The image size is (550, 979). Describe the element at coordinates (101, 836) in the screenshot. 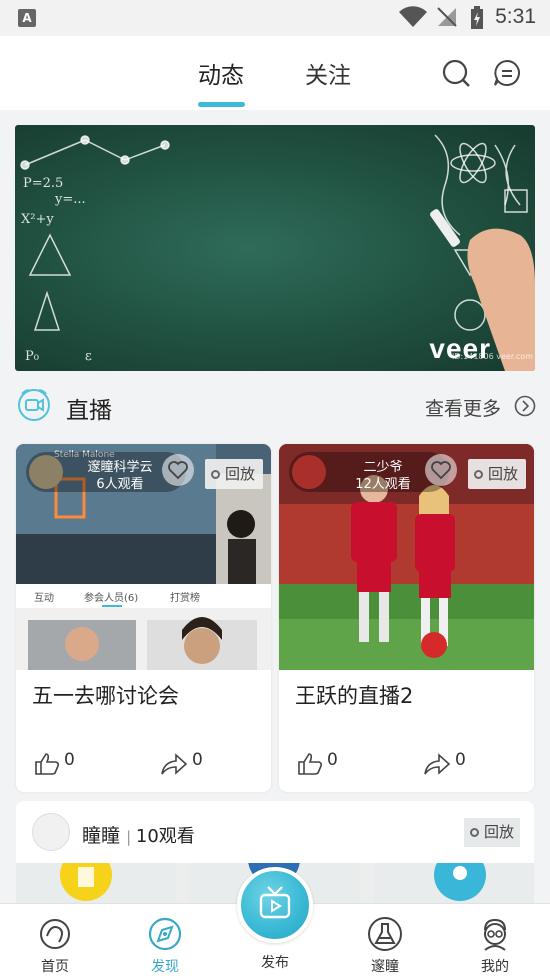

I see `host-name: 瞳瞳` at that location.